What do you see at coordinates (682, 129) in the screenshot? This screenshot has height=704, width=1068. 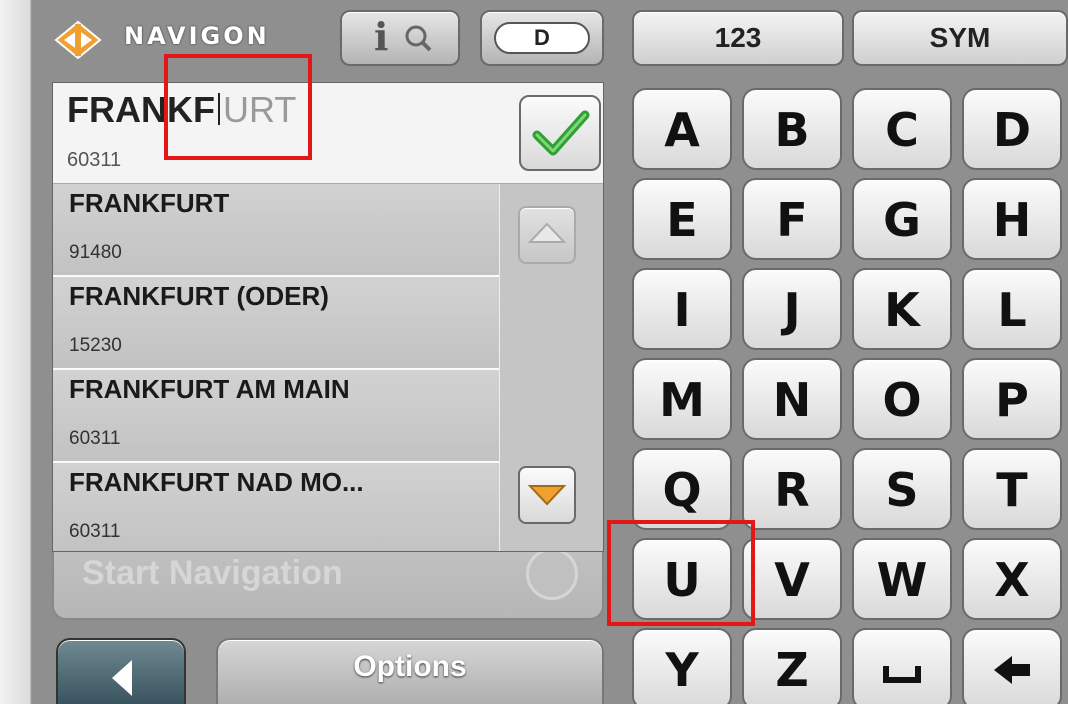 I see `key-a: A` at bounding box center [682, 129].